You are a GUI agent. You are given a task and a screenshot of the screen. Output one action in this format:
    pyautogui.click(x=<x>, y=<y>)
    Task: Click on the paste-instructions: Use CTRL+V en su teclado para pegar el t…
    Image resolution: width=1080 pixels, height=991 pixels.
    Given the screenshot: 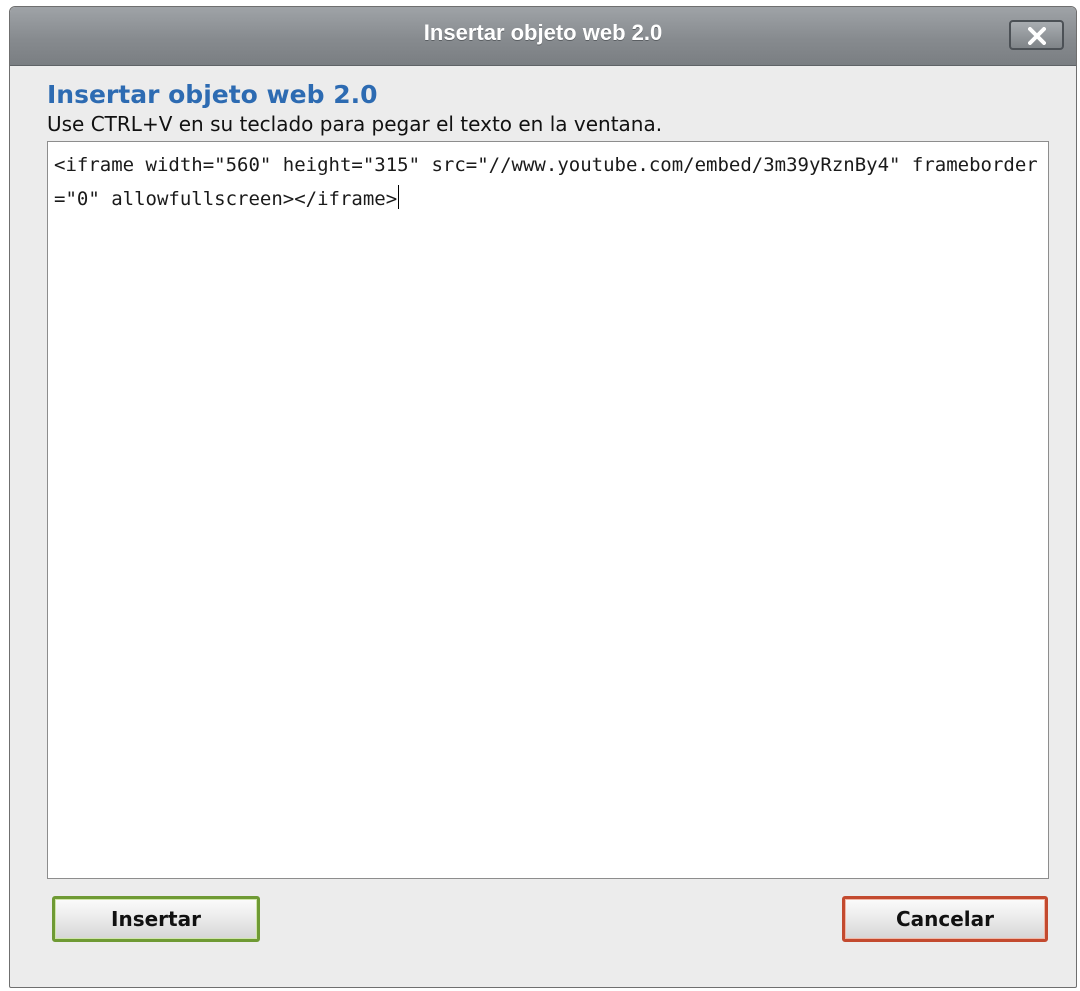 What is the action you would take?
    pyautogui.click(x=355, y=124)
    